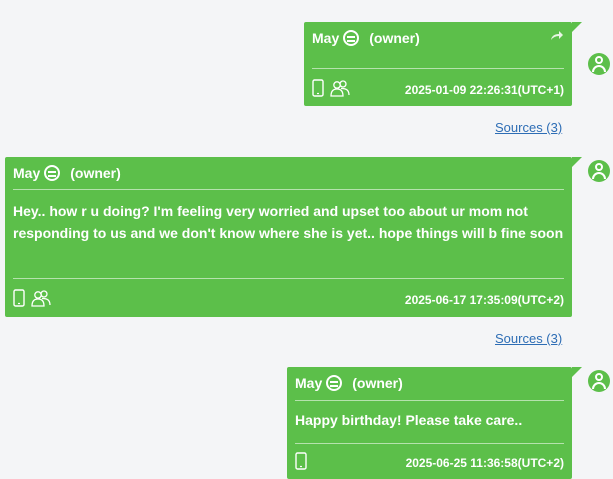 The image size is (613, 479). I want to click on message-footer: 2025-06-17 17:35:09(UTC+2), so click(288, 300).